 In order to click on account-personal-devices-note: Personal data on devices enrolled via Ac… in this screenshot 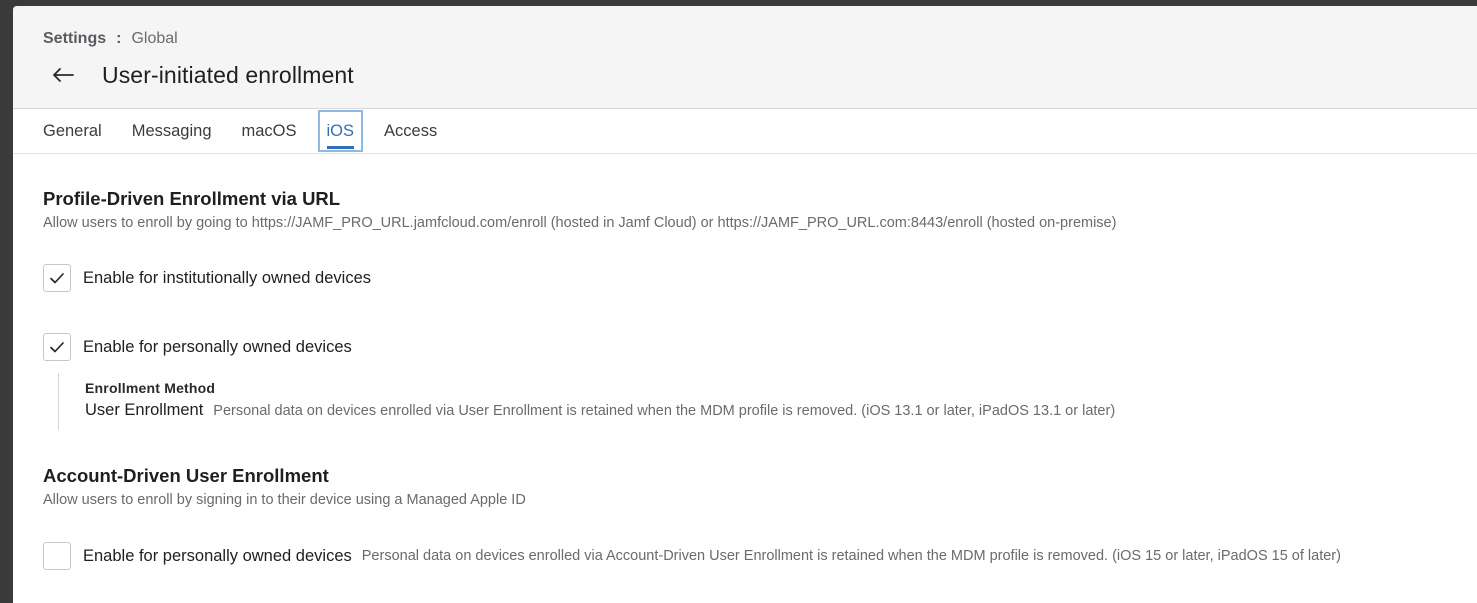, I will do `click(851, 556)`.